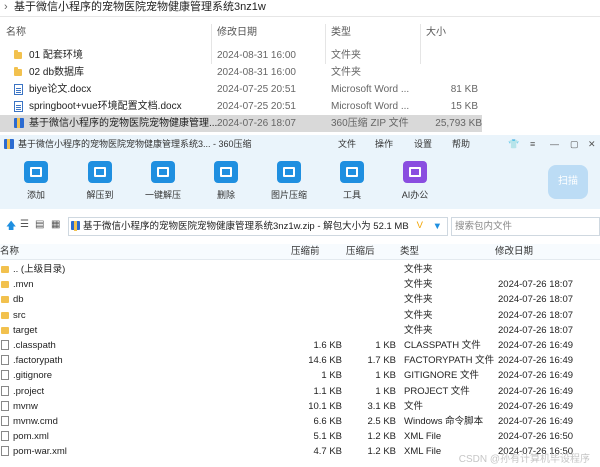  I want to click on detail-view-icon: ▤, so click(39, 224).